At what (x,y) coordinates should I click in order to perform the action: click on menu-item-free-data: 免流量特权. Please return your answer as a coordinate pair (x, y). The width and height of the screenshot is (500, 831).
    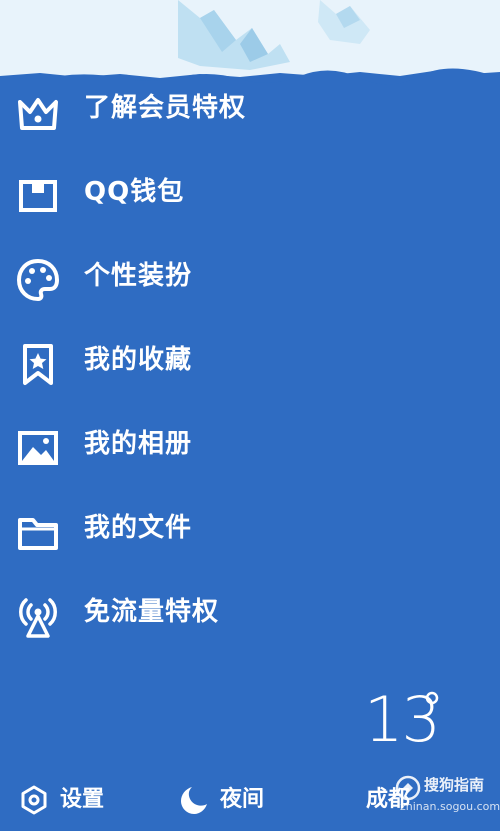
    Looking at the image, I should click on (250, 612).